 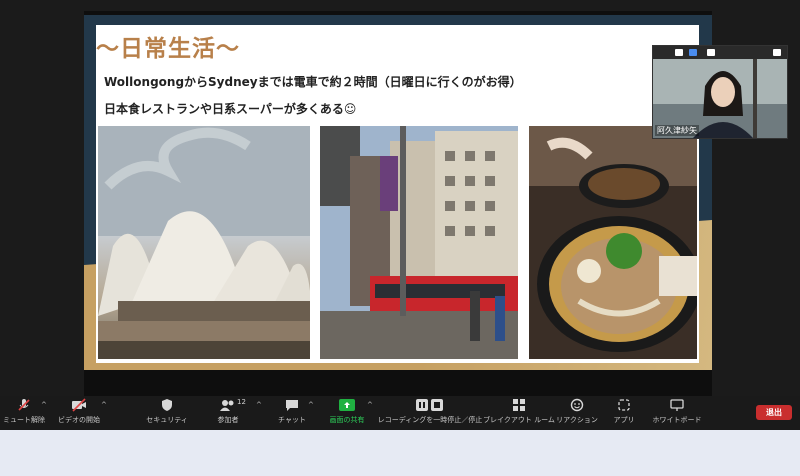 I want to click on leave-meeting-button: 退出, so click(x=774, y=412).